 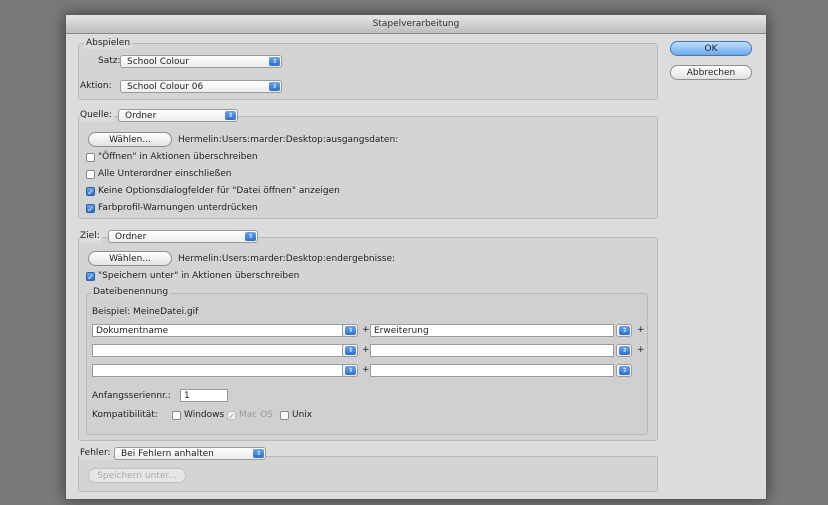 What do you see at coordinates (492, 330) in the screenshot?
I see `naming-field-right-1: Erweiterung` at bounding box center [492, 330].